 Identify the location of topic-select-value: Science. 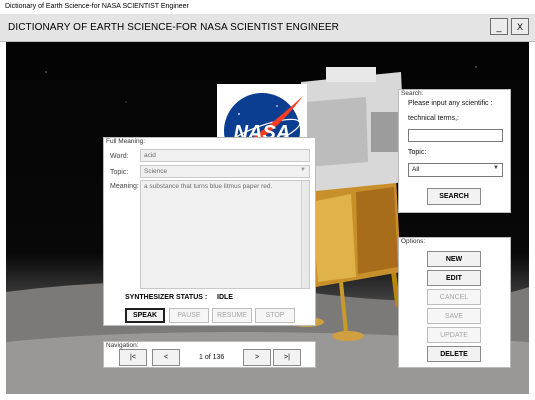
(156, 171).